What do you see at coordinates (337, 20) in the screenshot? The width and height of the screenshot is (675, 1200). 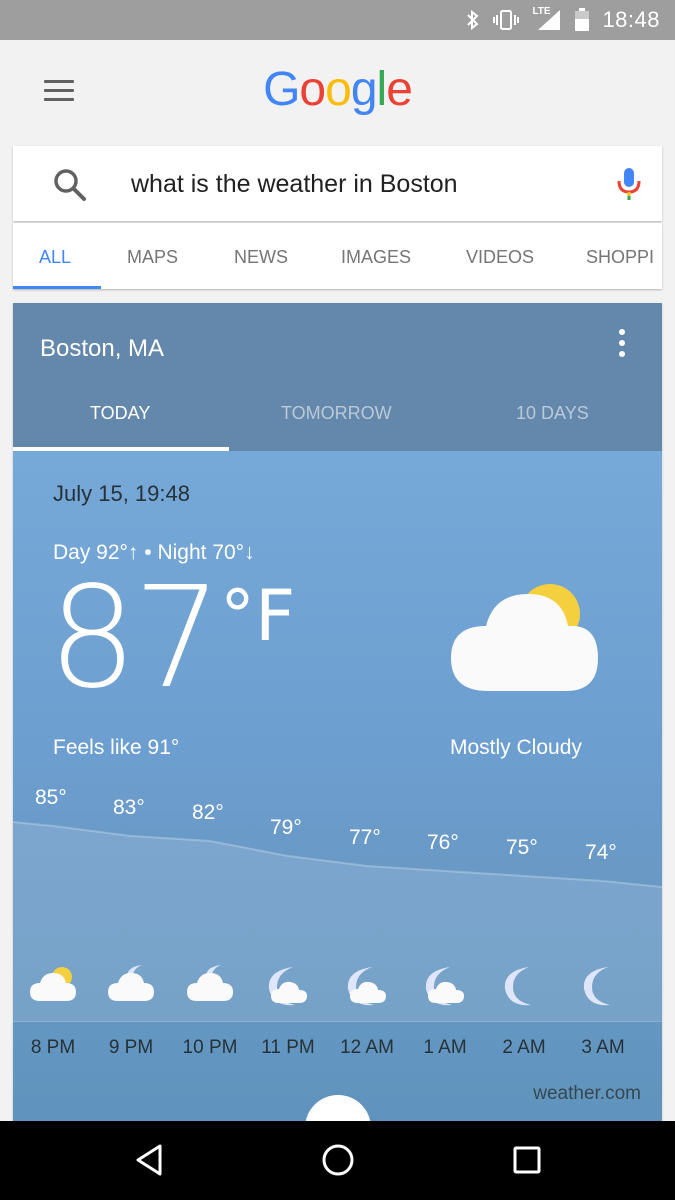 I see `status-bar: LTE 18:48` at bounding box center [337, 20].